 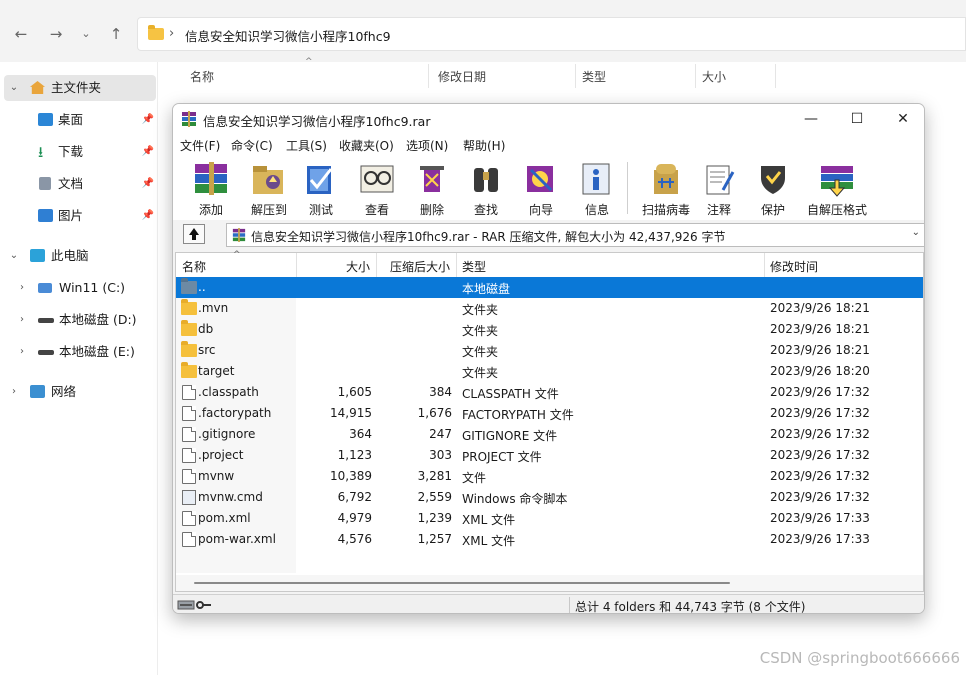 What do you see at coordinates (794, 266) in the screenshot?
I see `header-modified: 修改时间` at bounding box center [794, 266].